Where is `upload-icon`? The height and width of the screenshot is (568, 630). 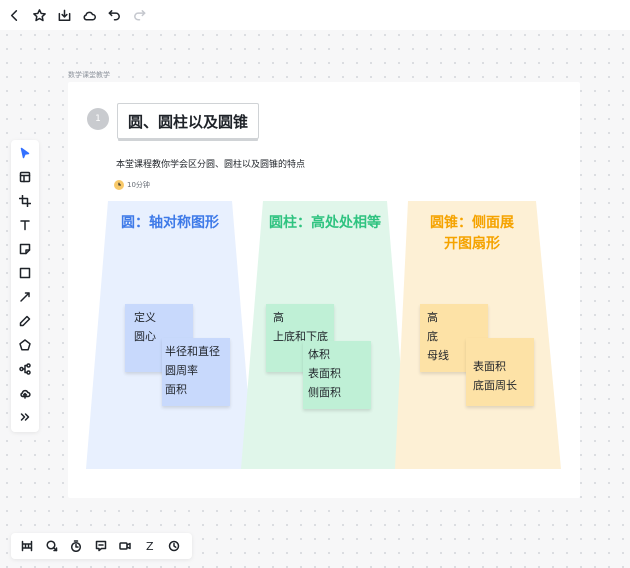
upload-icon is located at coordinates (25, 393).